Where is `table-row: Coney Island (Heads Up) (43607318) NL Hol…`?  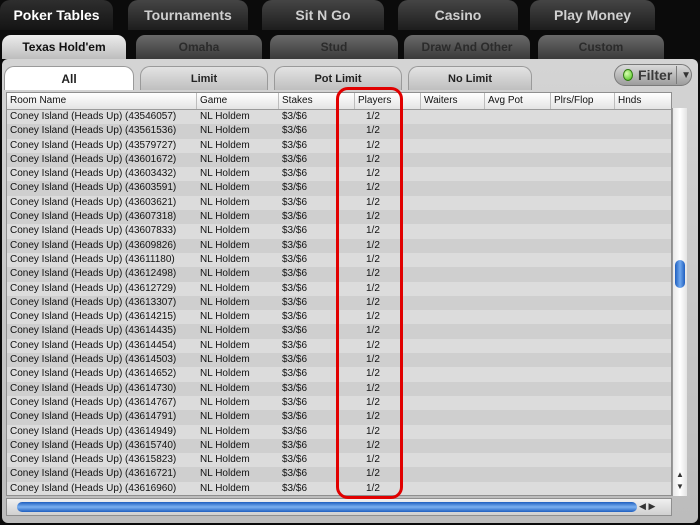 table-row: Coney Island (Heads Up) (43607318) NL Hol… is located at coordinates (339, 217).